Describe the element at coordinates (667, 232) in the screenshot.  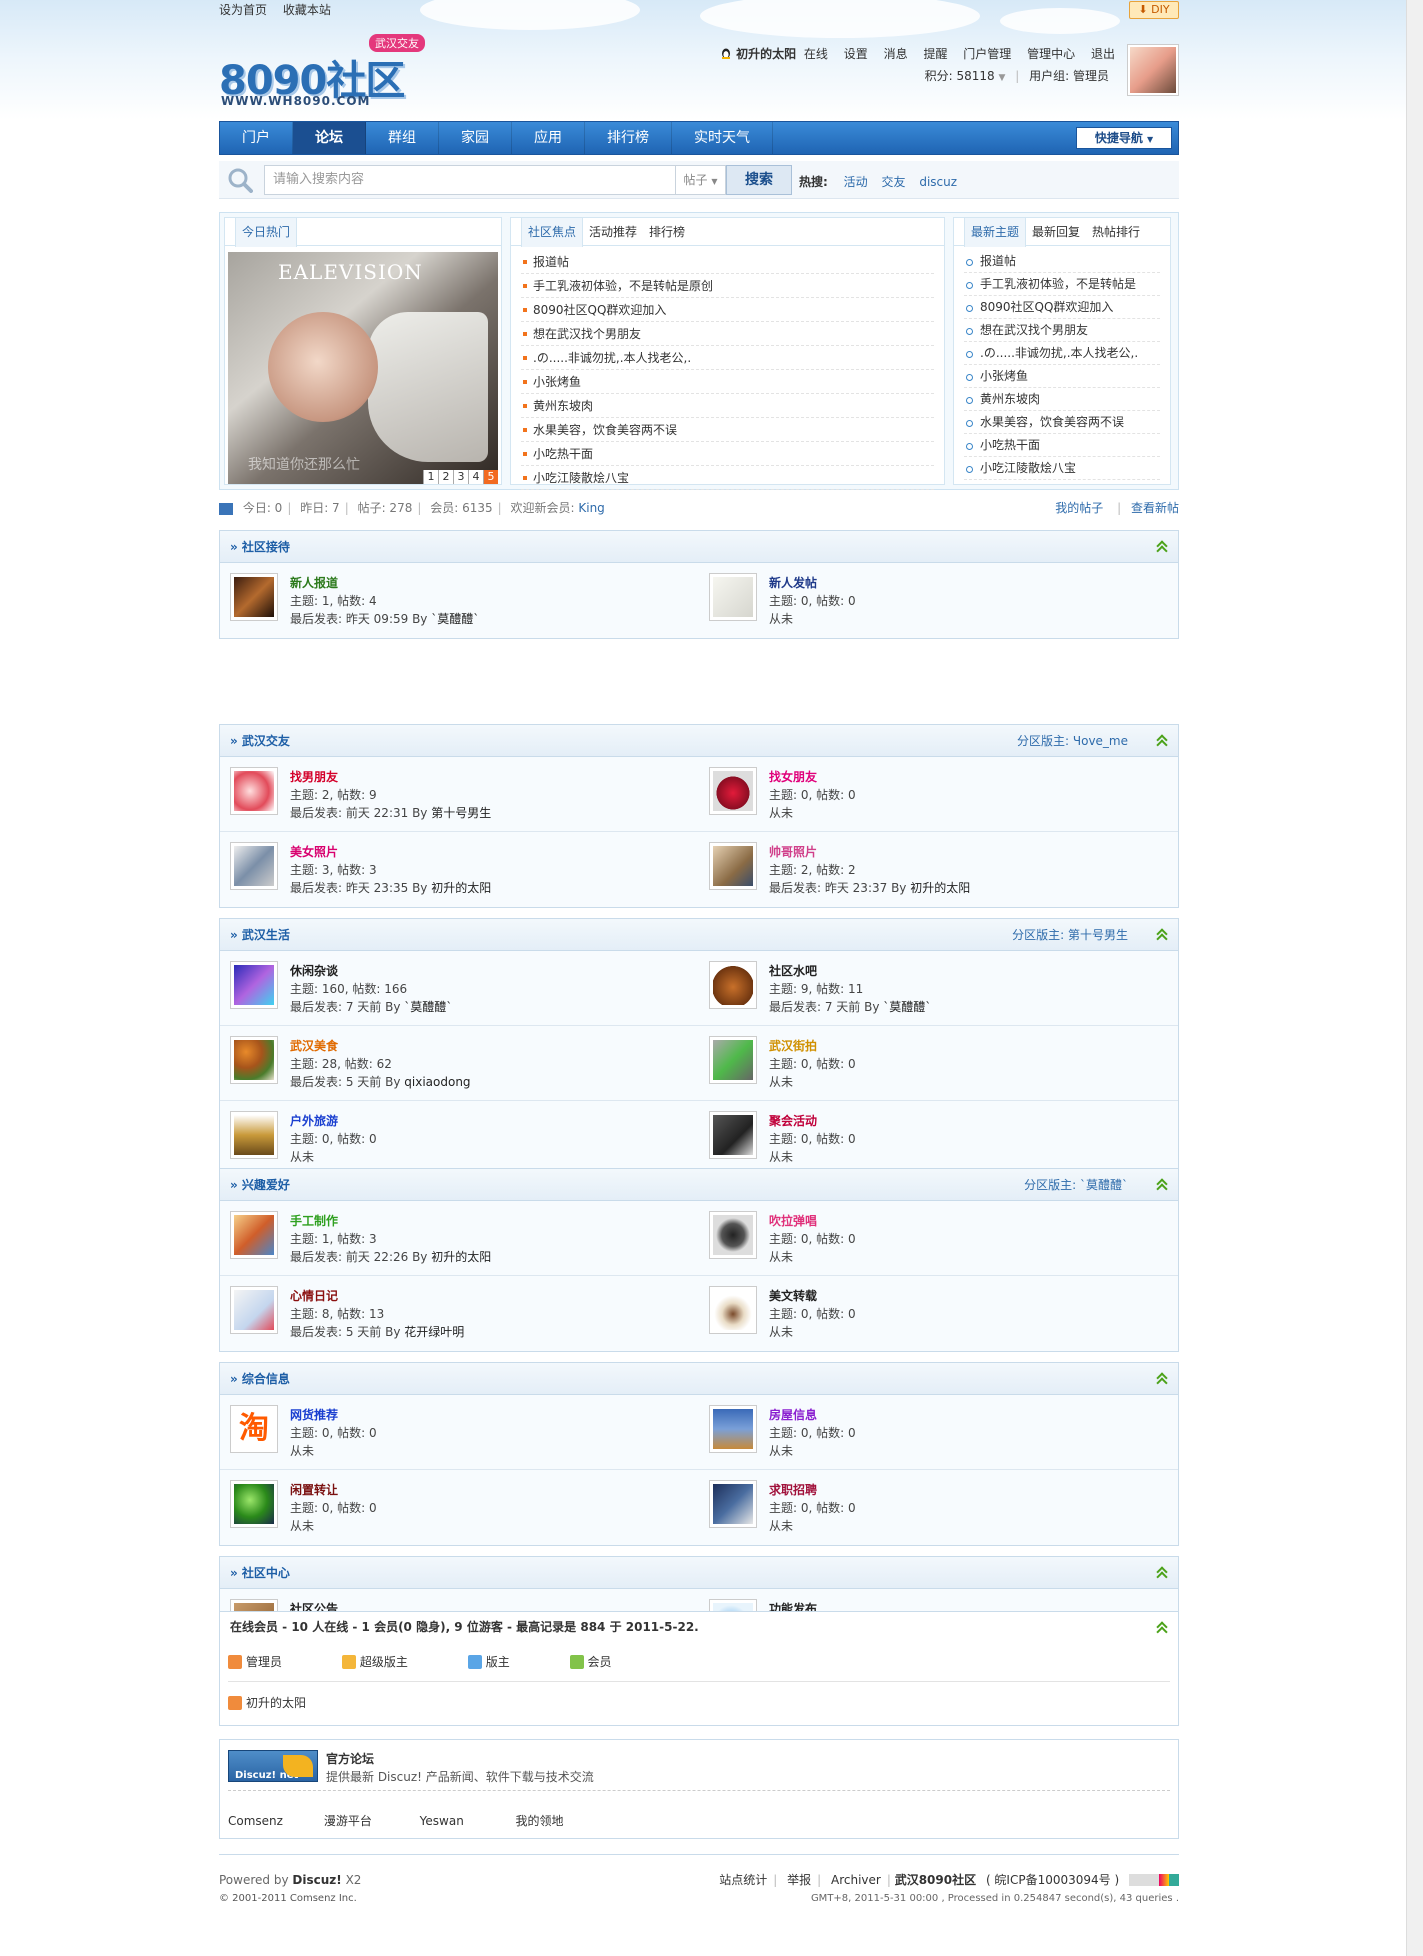
I see `tab-ranking: 排行榜` at that location.